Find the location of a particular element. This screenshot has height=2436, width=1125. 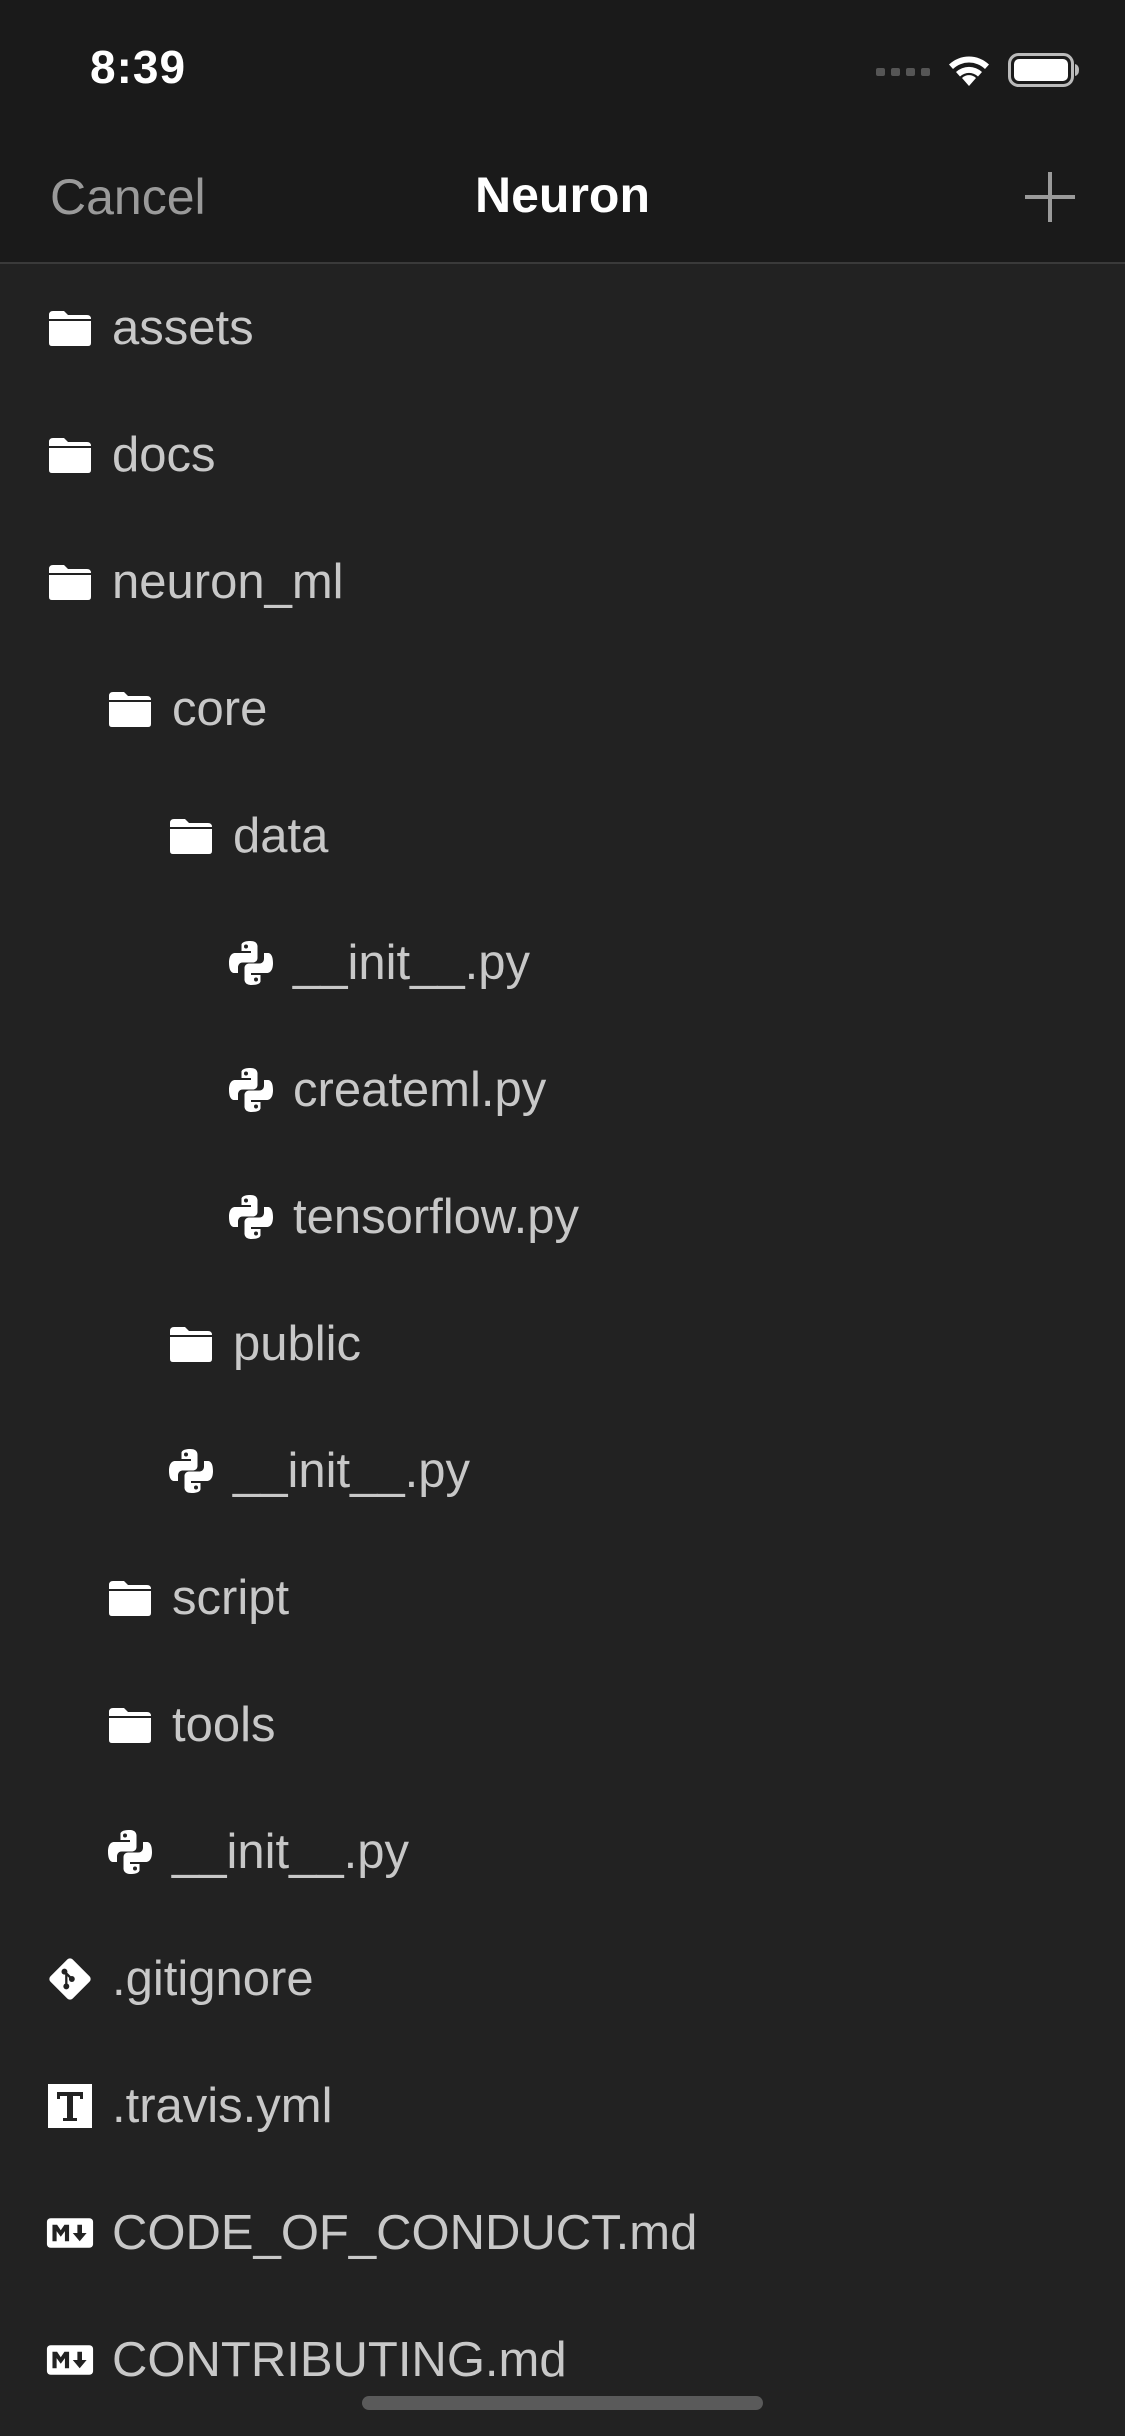

file-row: CODE_OF_CONDUCT.md is located at coordinates (562, 2232).